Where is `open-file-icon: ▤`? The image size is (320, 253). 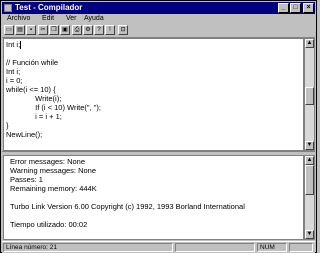
open-file-icon: ▤ is located at coordinates (20, 30).